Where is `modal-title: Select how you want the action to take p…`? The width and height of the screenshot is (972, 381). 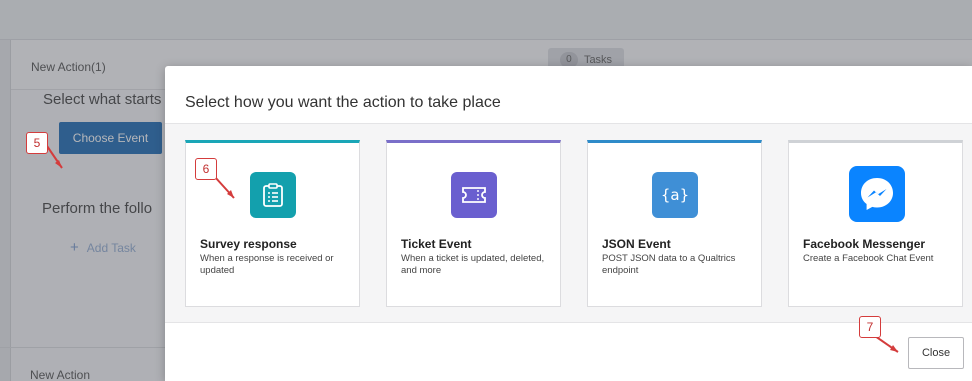
modal-title: Select how you want the action to take p… is located at coordinates (343, 102).